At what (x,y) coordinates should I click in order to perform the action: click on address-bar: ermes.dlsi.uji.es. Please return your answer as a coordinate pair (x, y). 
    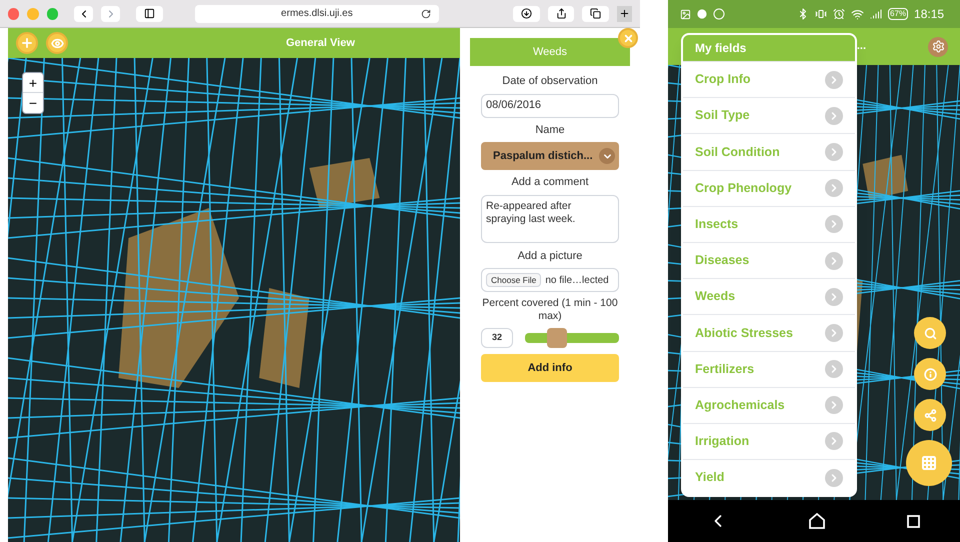
    Looking at the image, I should click on (317, 13).